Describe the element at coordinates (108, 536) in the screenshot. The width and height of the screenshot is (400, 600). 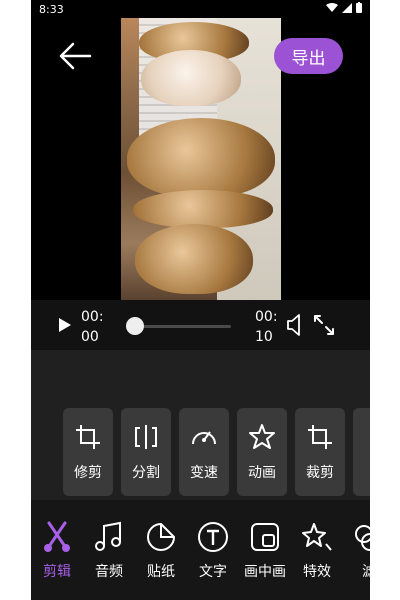
I see `music-note-icon` at that location.